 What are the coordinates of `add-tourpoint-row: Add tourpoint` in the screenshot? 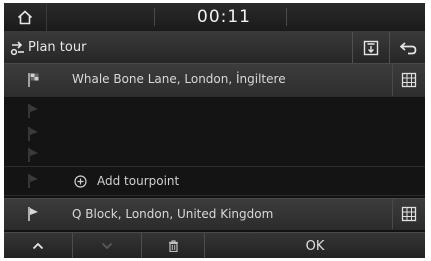 It's located at (214, 181).